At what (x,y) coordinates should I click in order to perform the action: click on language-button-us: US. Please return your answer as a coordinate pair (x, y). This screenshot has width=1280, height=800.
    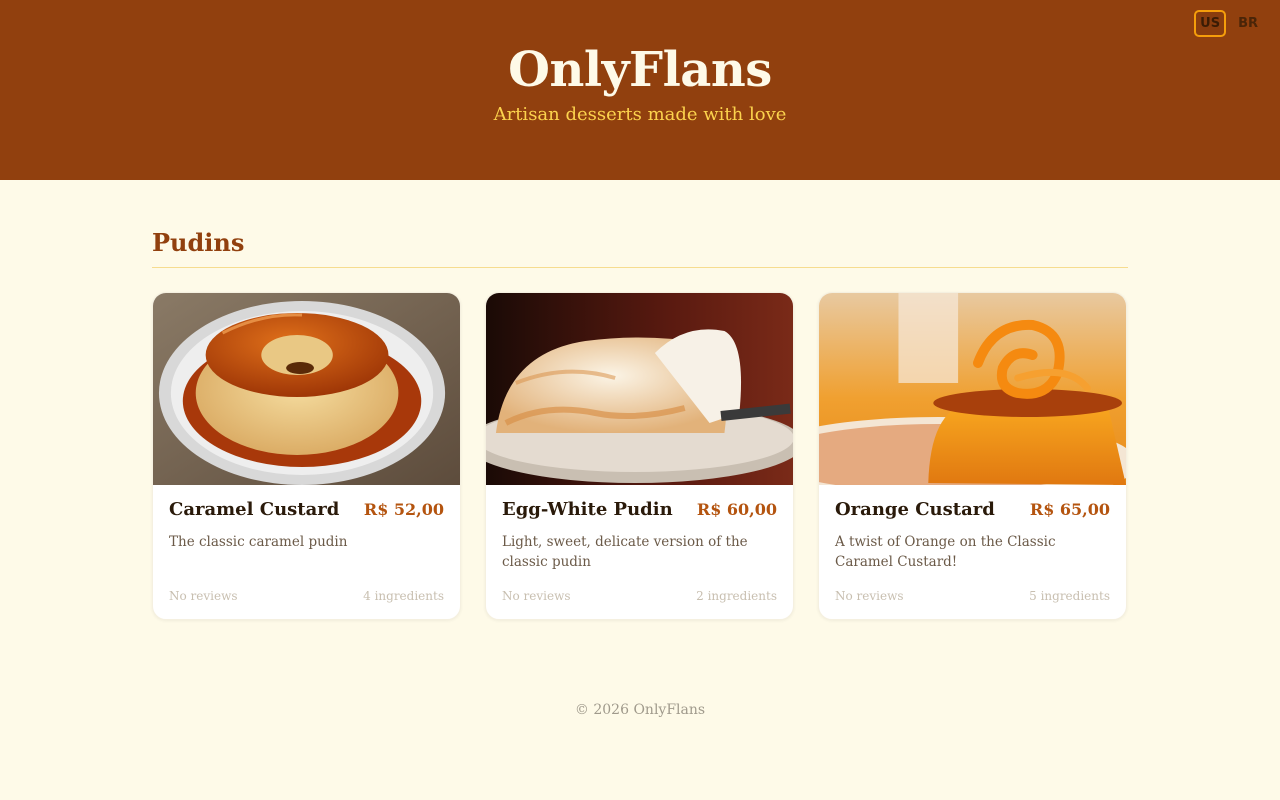
    Looking at the image, I should click on (1210, 23).